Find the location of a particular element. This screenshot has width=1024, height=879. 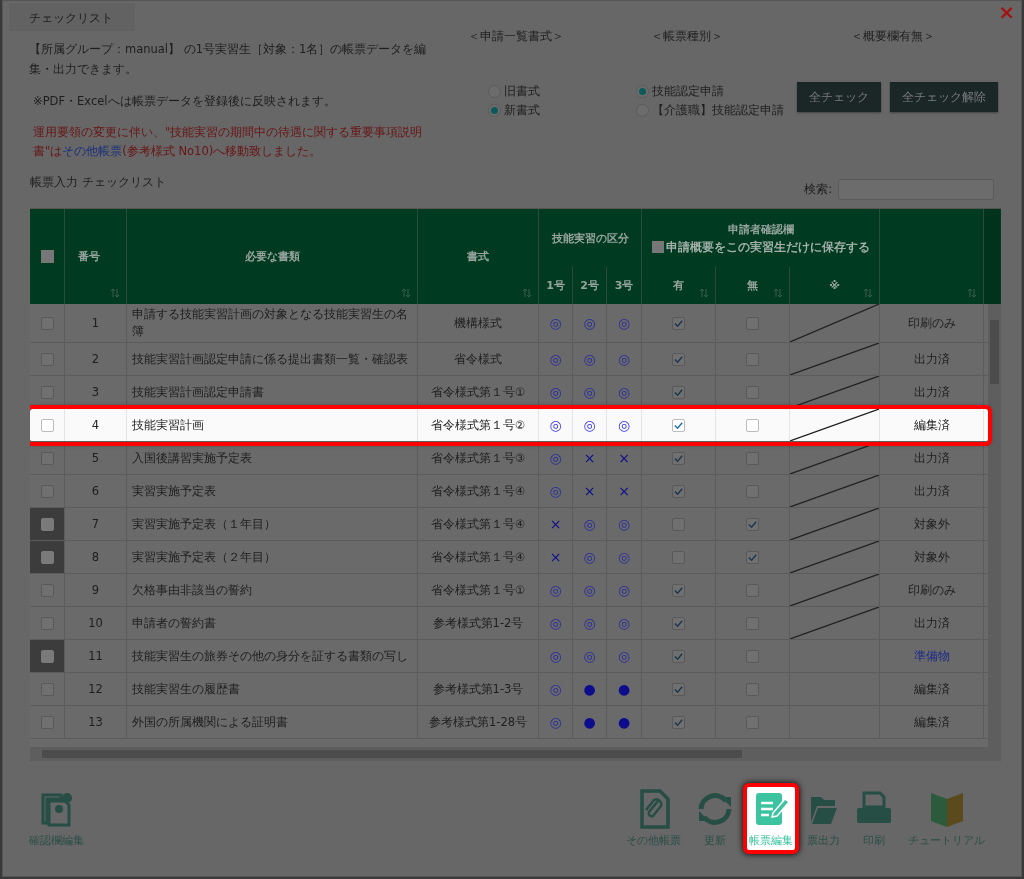

check-all-button: 全チェック is located at coordinates (839, 97).